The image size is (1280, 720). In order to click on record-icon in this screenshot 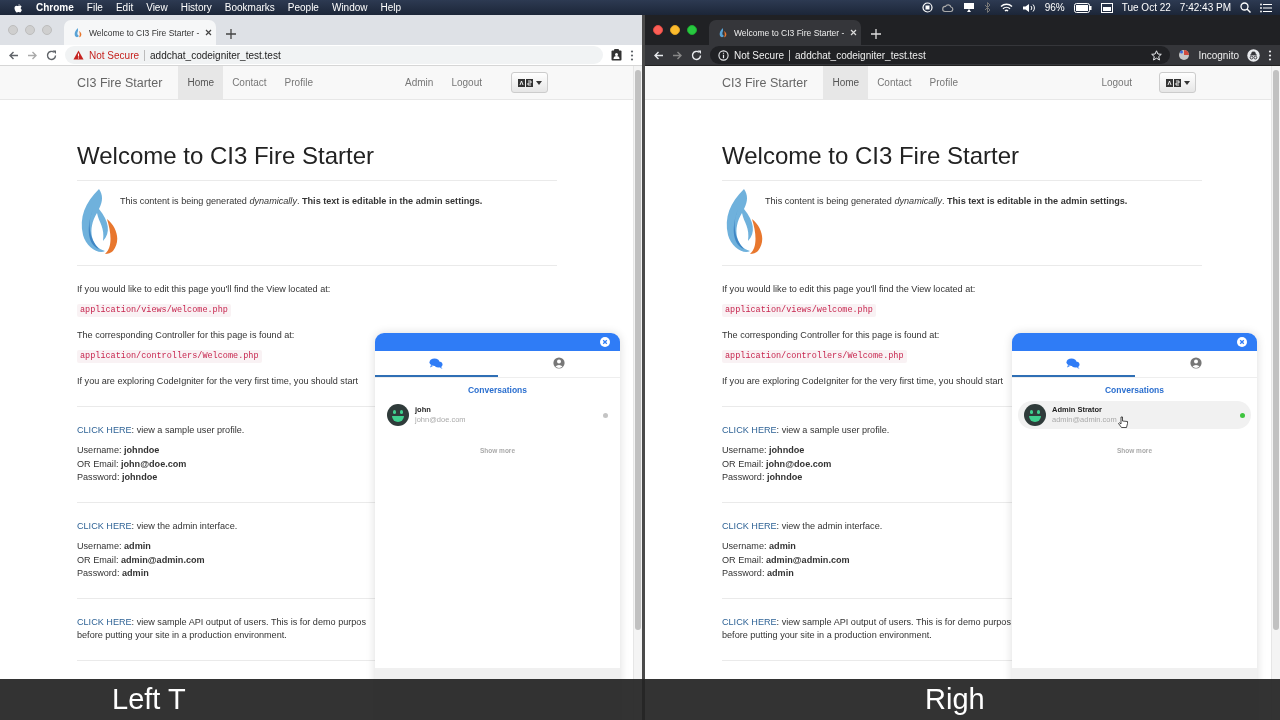, I will do `click(927, 7)`.